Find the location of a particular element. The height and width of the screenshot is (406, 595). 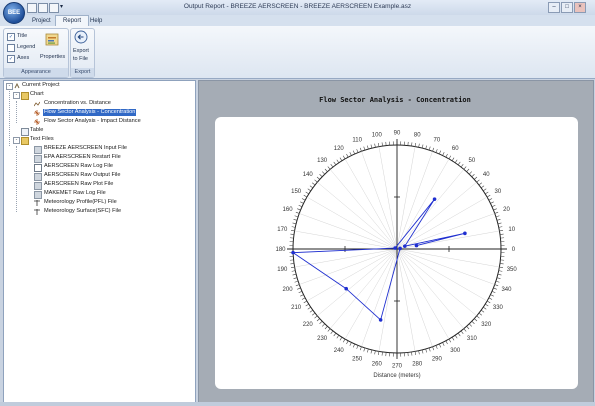

text-folder-expander: - is located at coordinates (16, 140).